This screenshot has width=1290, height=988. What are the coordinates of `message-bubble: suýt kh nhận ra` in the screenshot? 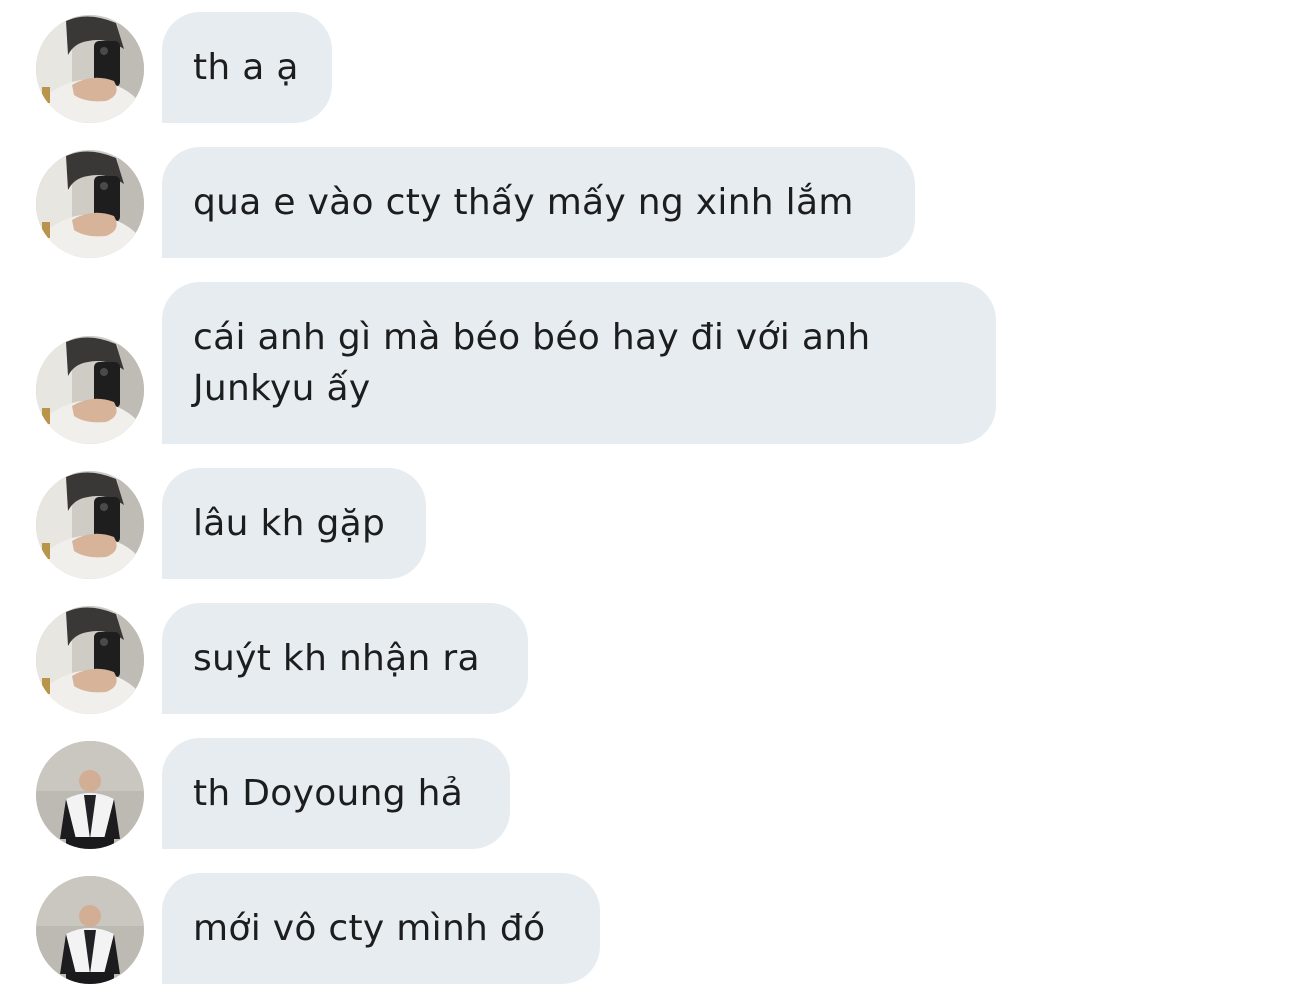 It's located at (345, 658).